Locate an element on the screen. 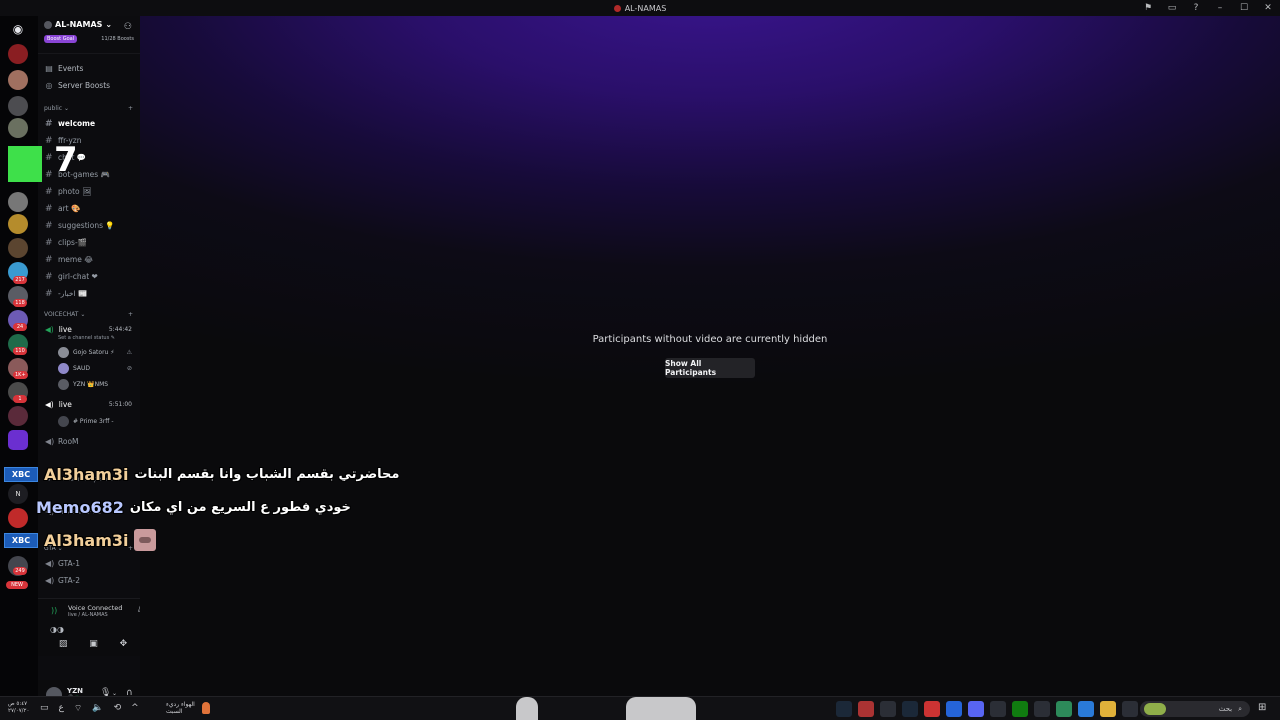  taskbar-clock: ٥:٤٧ ص ٢٧/٠٧/٢٠ is located at coordinates (18, 708).